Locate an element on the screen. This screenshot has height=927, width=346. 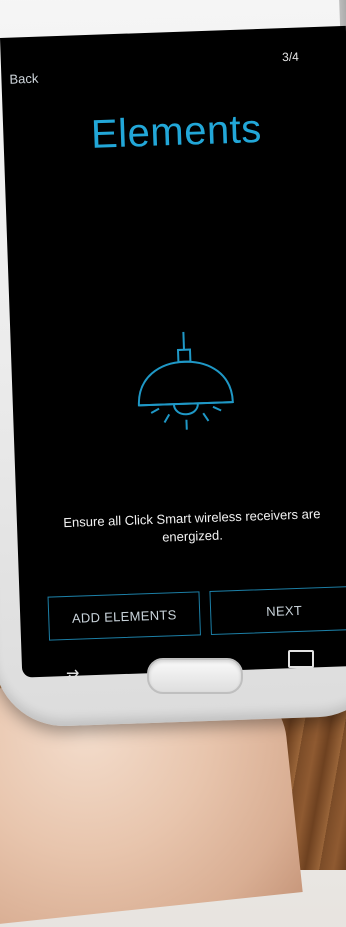
hardware-home-button is located at coordinates (195, 676).